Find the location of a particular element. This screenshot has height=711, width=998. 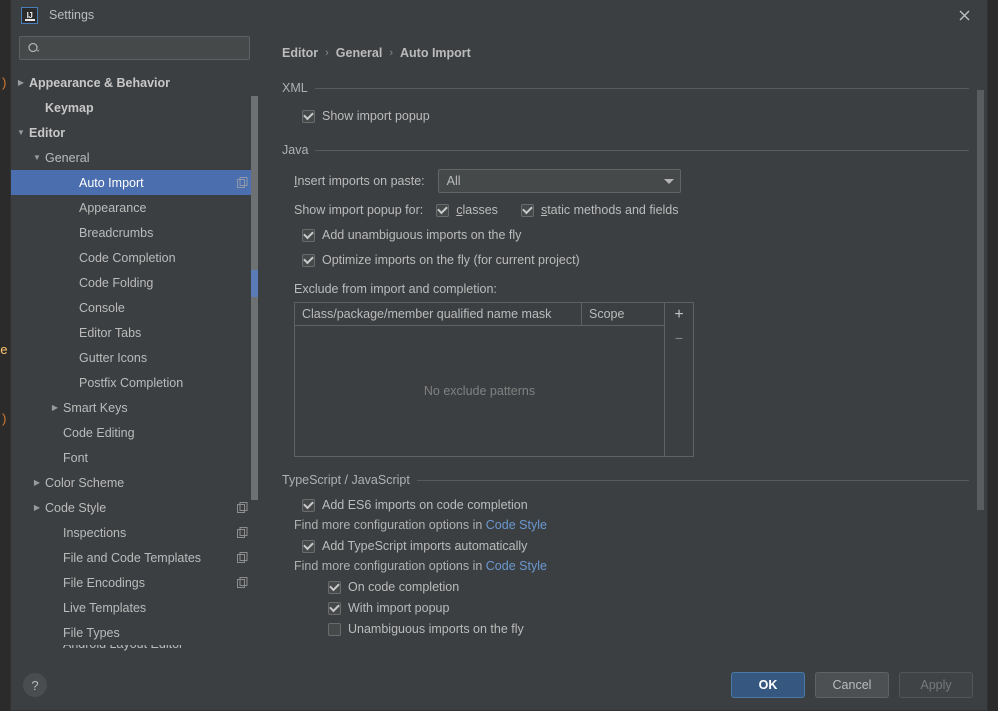

sidebar-item-gutter-icons: Gutter Icons is located at coordinates (134, 357).